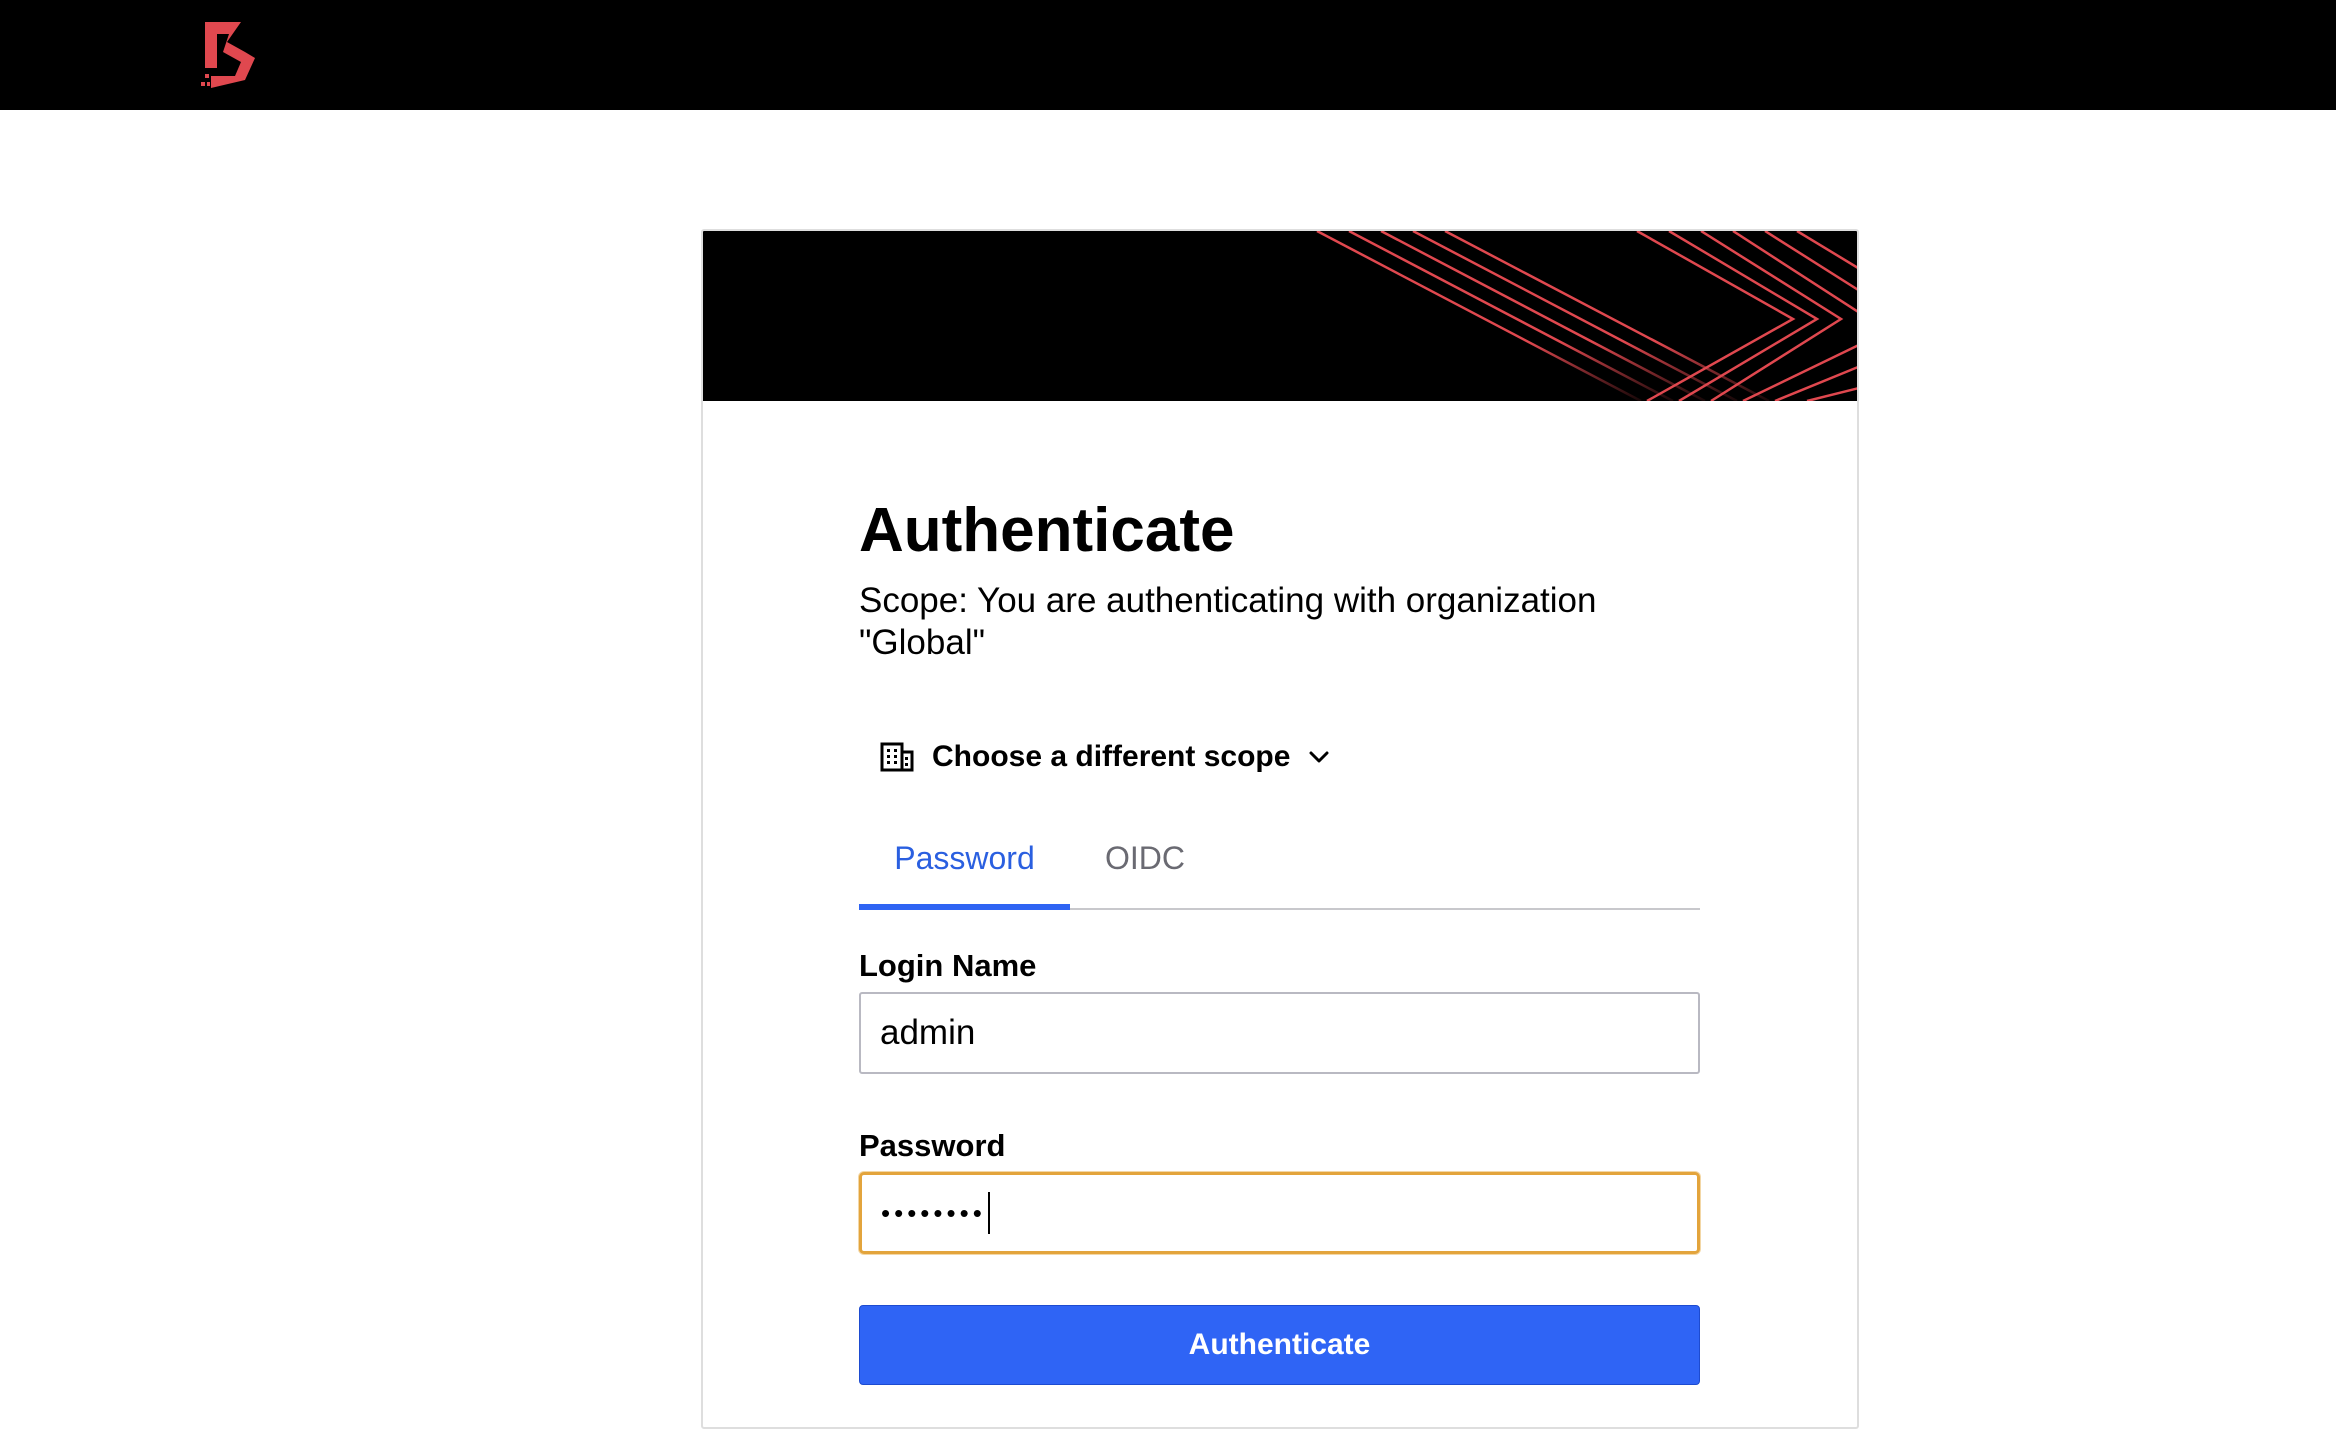  What do you see at coordinates (1279, 1033) in the screenshot?
I see `login-name-input: admin` at bounding box center [1279, 1033].